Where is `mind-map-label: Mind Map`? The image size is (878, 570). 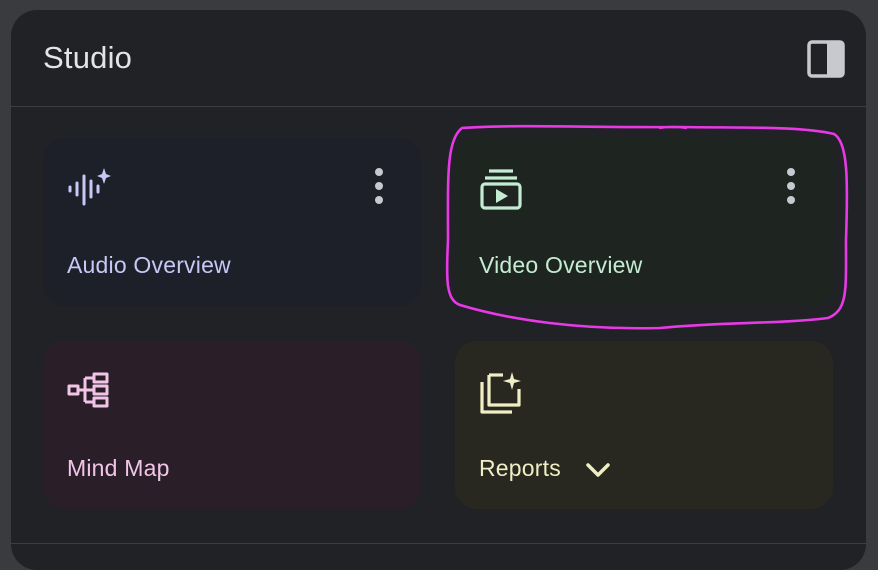
mind-map-label: Mind Map is located at coordinates (118, 468).